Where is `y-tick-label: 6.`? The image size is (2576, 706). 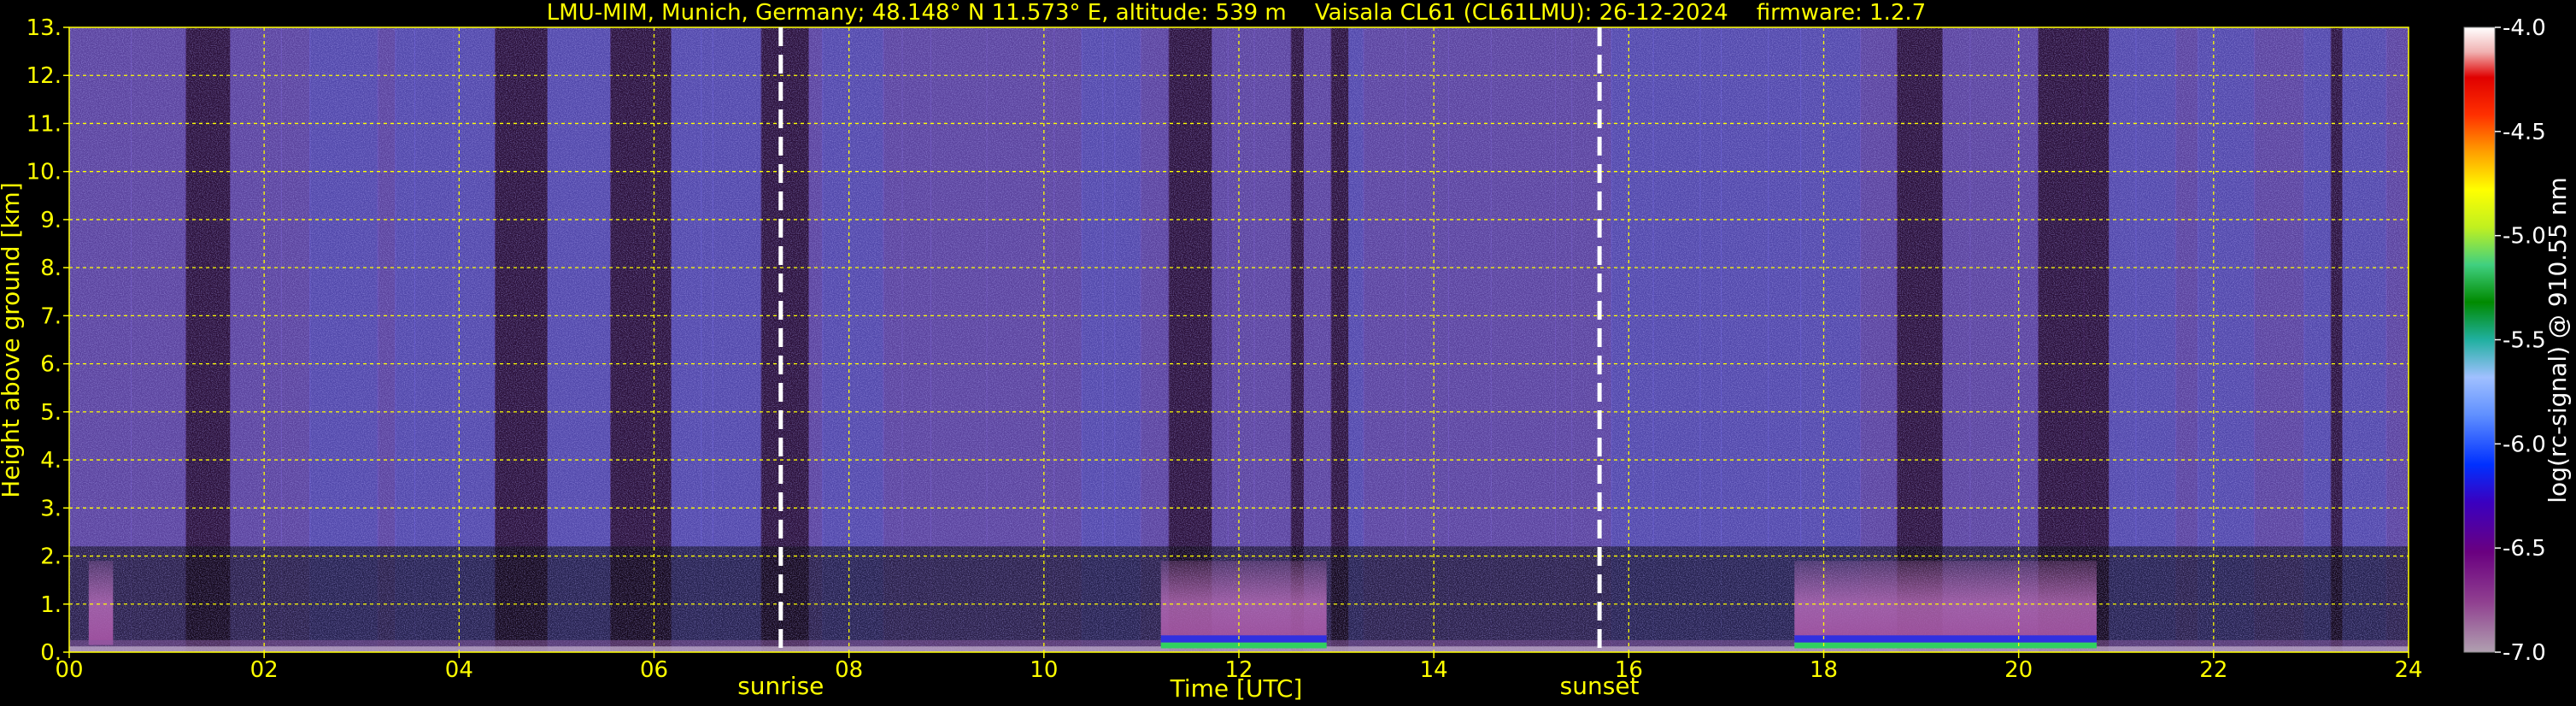 y-tick-label: 6. is located at coordinates (51, 365).